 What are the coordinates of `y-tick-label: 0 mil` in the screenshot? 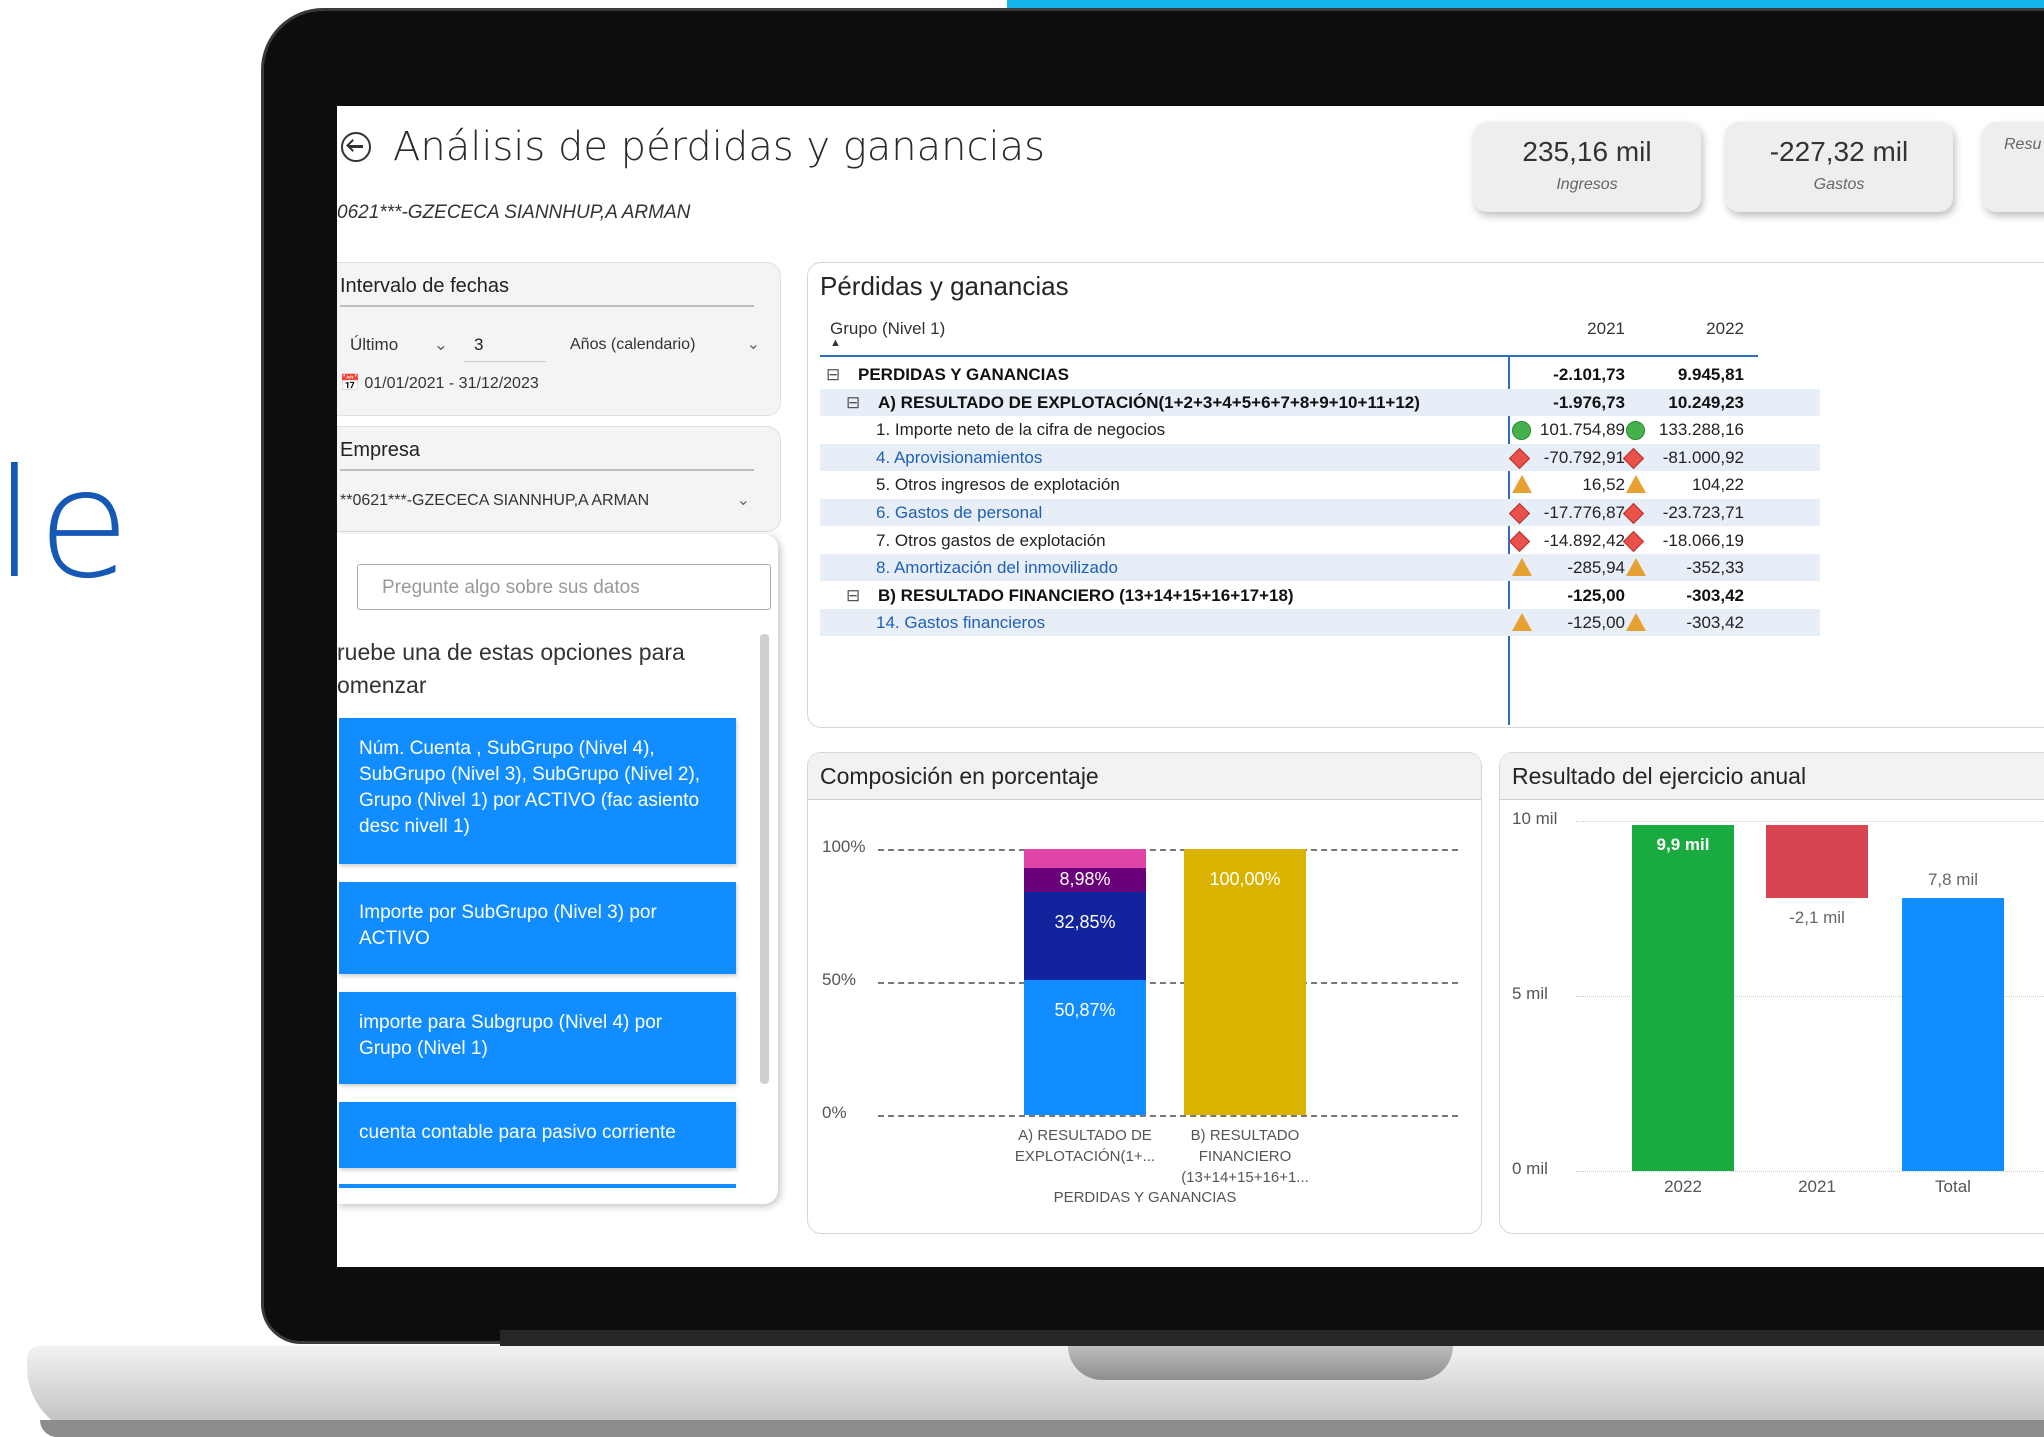 It's located at (1530, 1168).